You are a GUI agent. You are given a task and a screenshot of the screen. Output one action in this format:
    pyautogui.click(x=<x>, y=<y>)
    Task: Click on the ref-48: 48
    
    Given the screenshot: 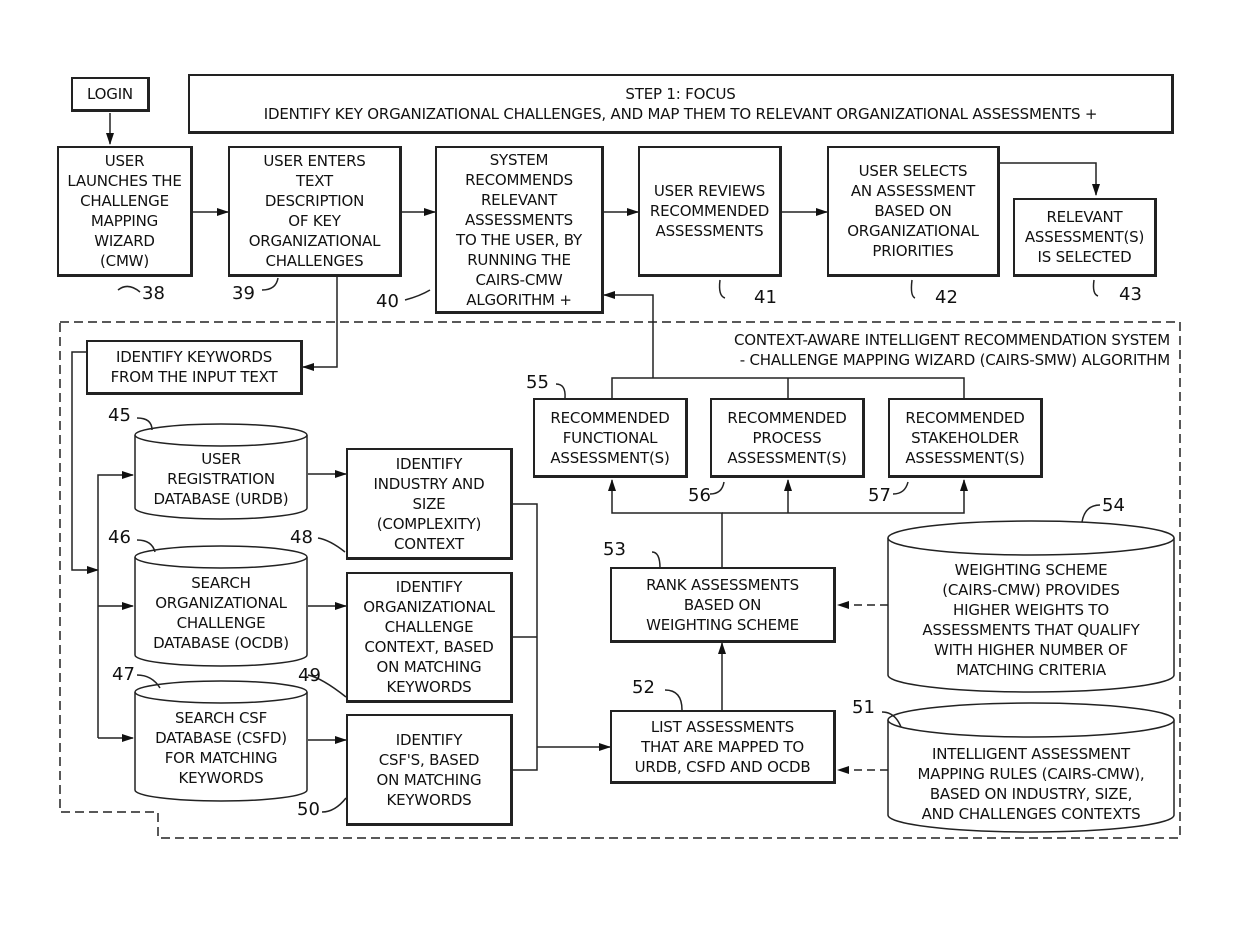 What is the action you would take?
    pyautogui.click(x=301, y=537)
    